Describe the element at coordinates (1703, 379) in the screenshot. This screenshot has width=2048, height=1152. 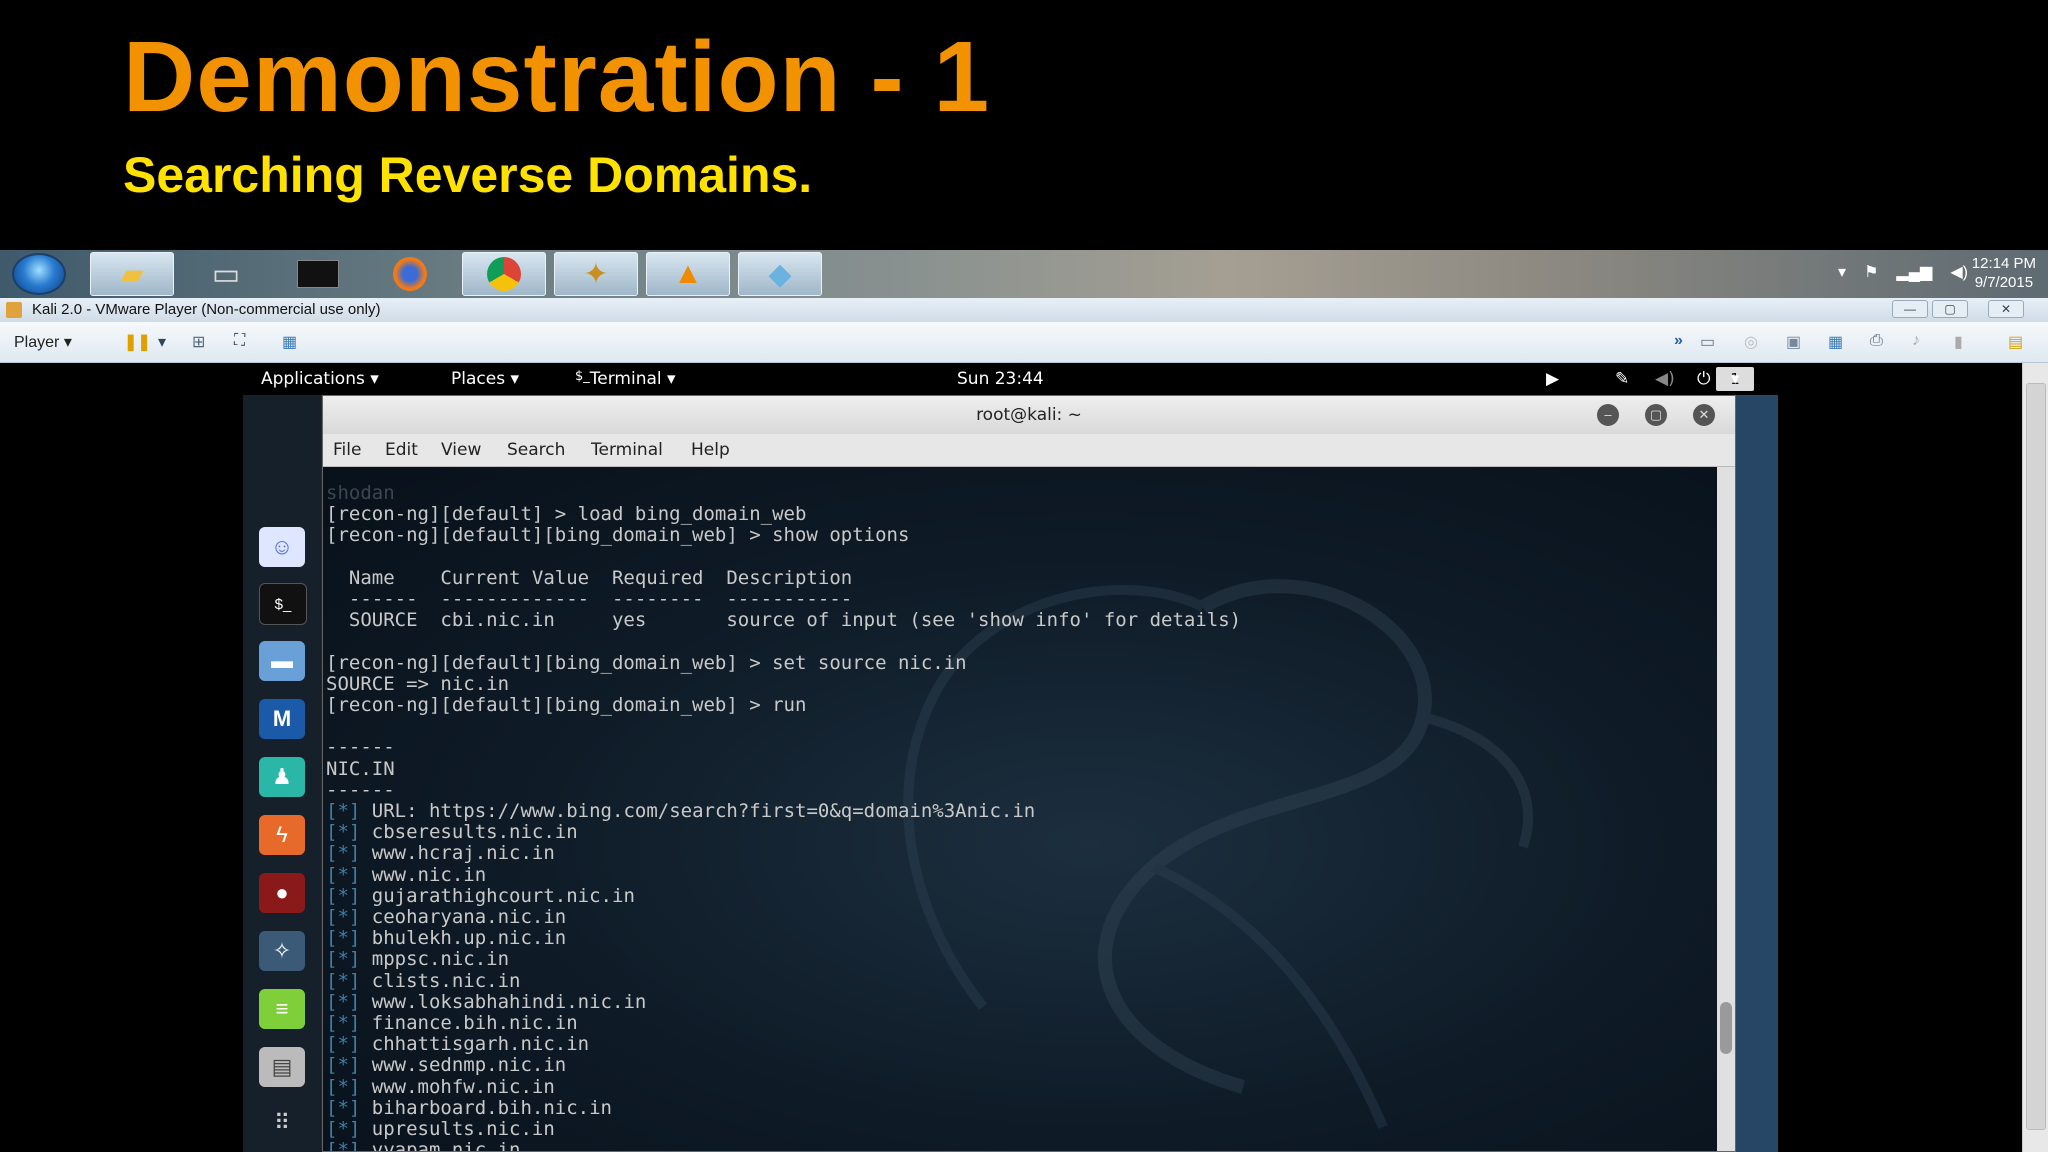
I see `power-icon: ⏻` at that location.